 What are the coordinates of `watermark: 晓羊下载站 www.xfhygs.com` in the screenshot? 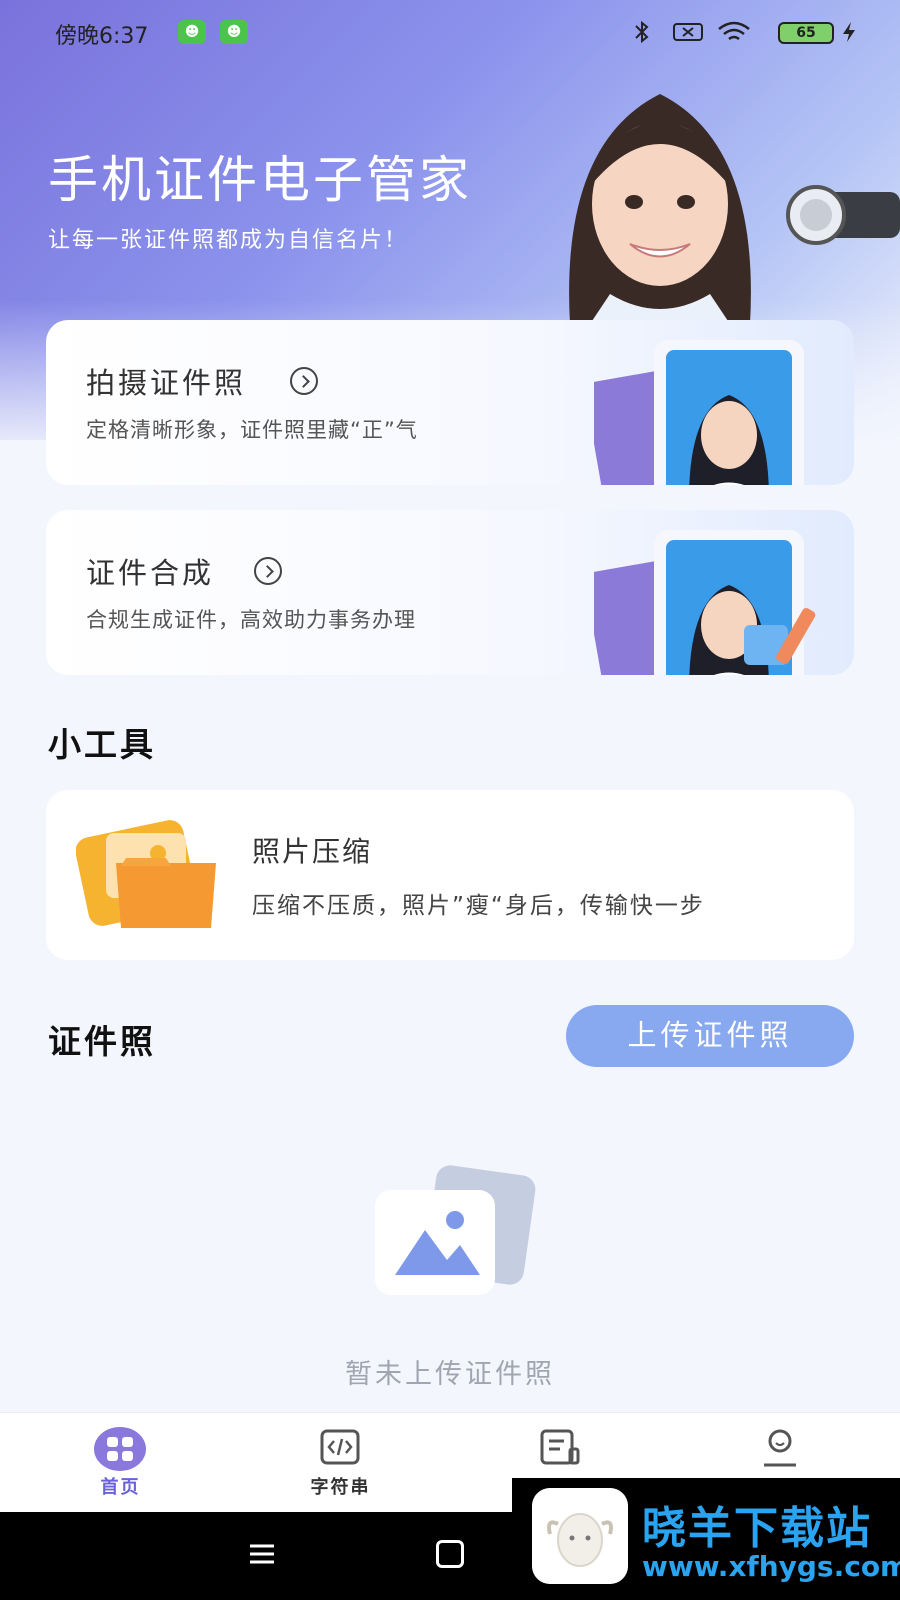 It's located at (706, 1539).